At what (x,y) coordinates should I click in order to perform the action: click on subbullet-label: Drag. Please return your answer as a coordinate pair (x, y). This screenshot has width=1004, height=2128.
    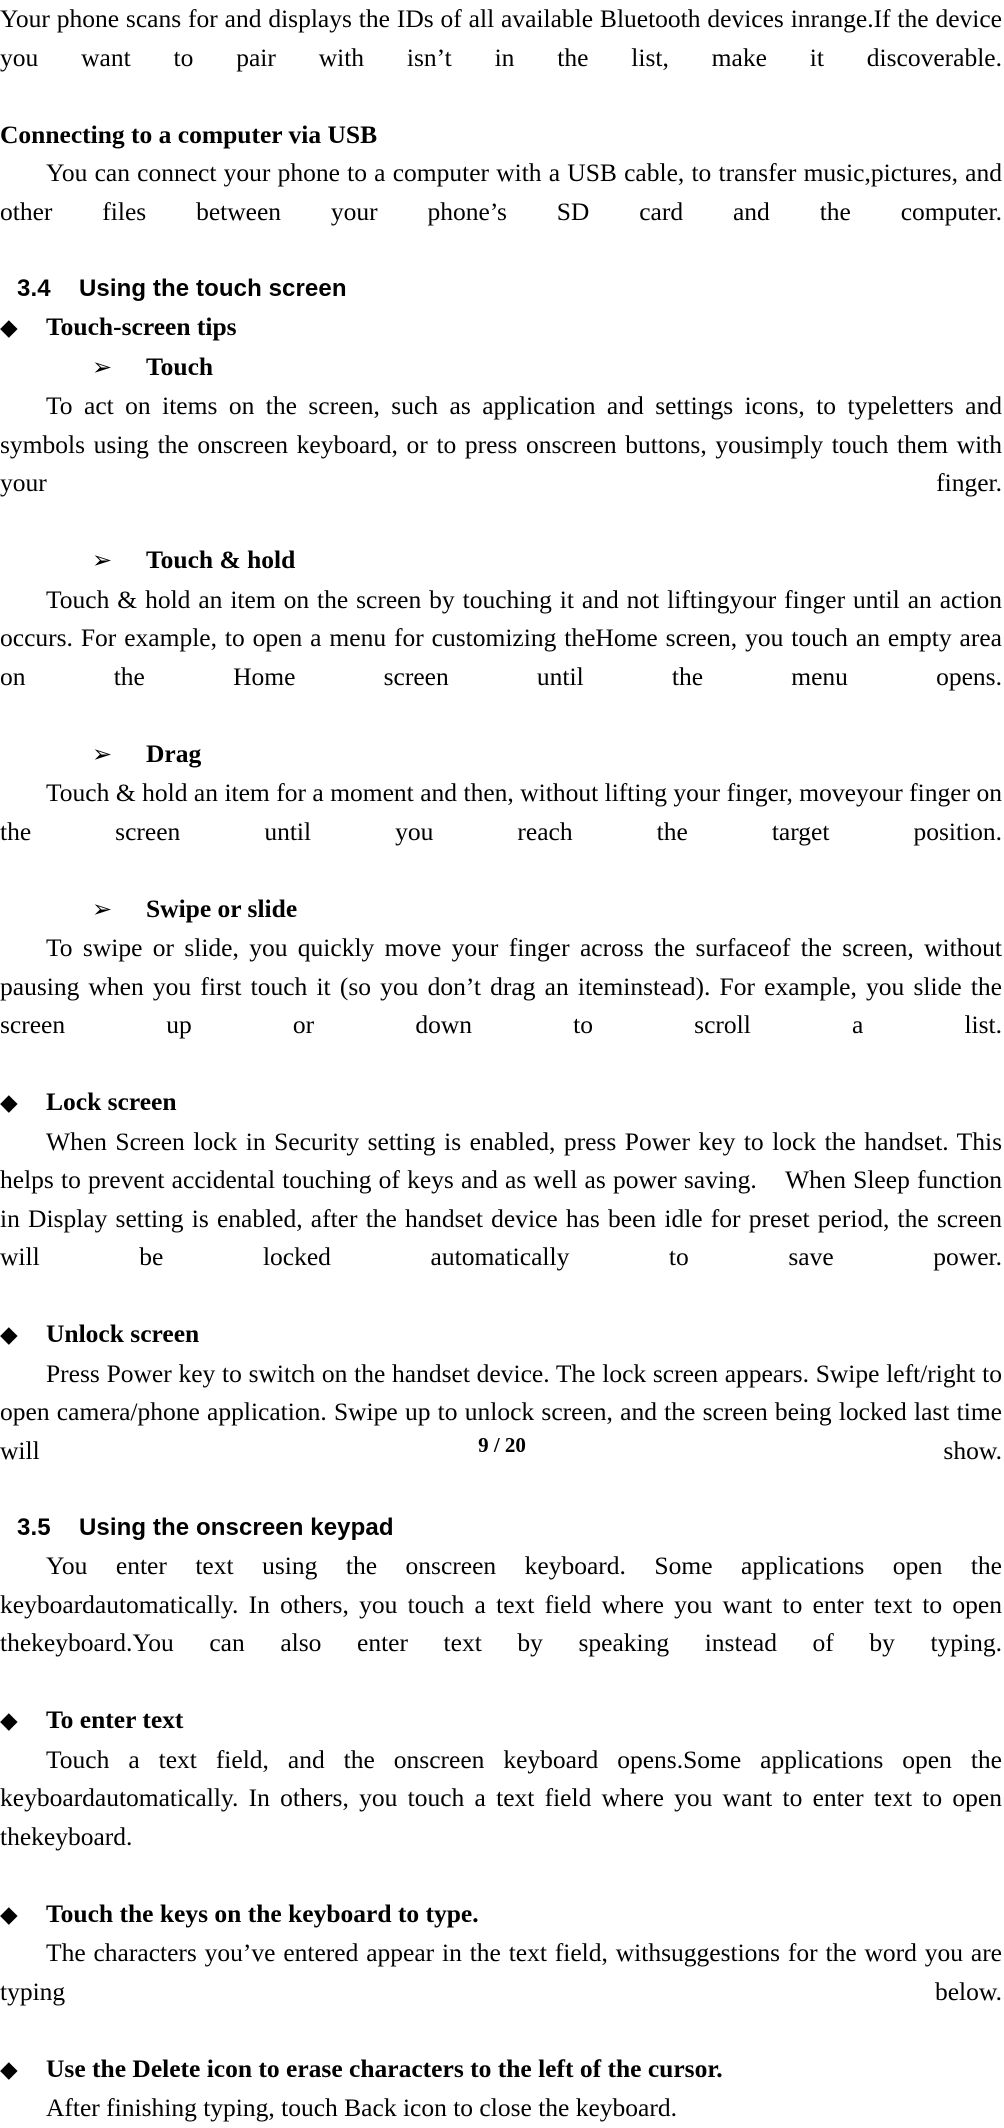
    Looking at the image, I should click on (174, 753).